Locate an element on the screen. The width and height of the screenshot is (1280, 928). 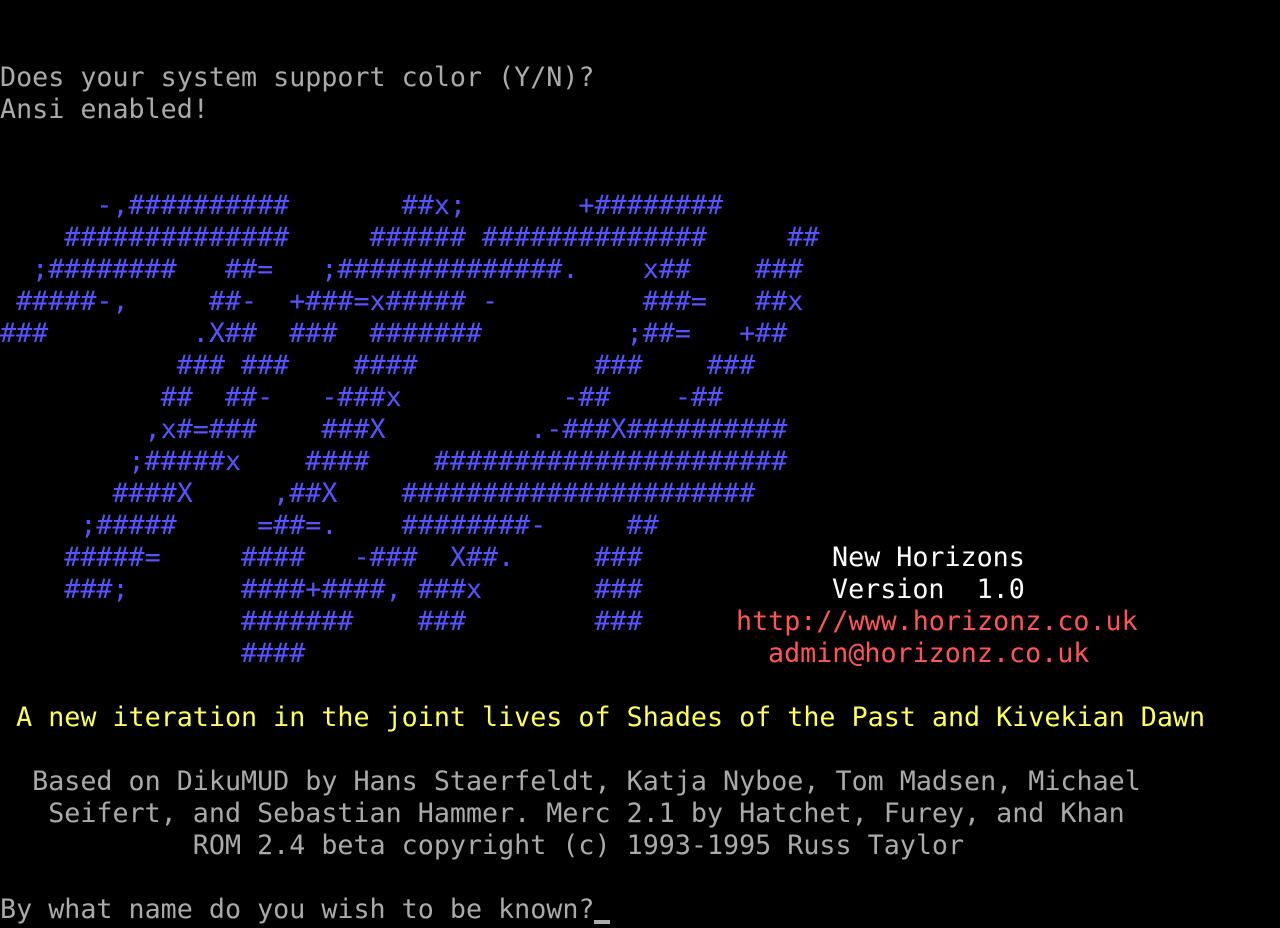
logo-line: ### ### #### ### ### is located at coordinates (378, 365).